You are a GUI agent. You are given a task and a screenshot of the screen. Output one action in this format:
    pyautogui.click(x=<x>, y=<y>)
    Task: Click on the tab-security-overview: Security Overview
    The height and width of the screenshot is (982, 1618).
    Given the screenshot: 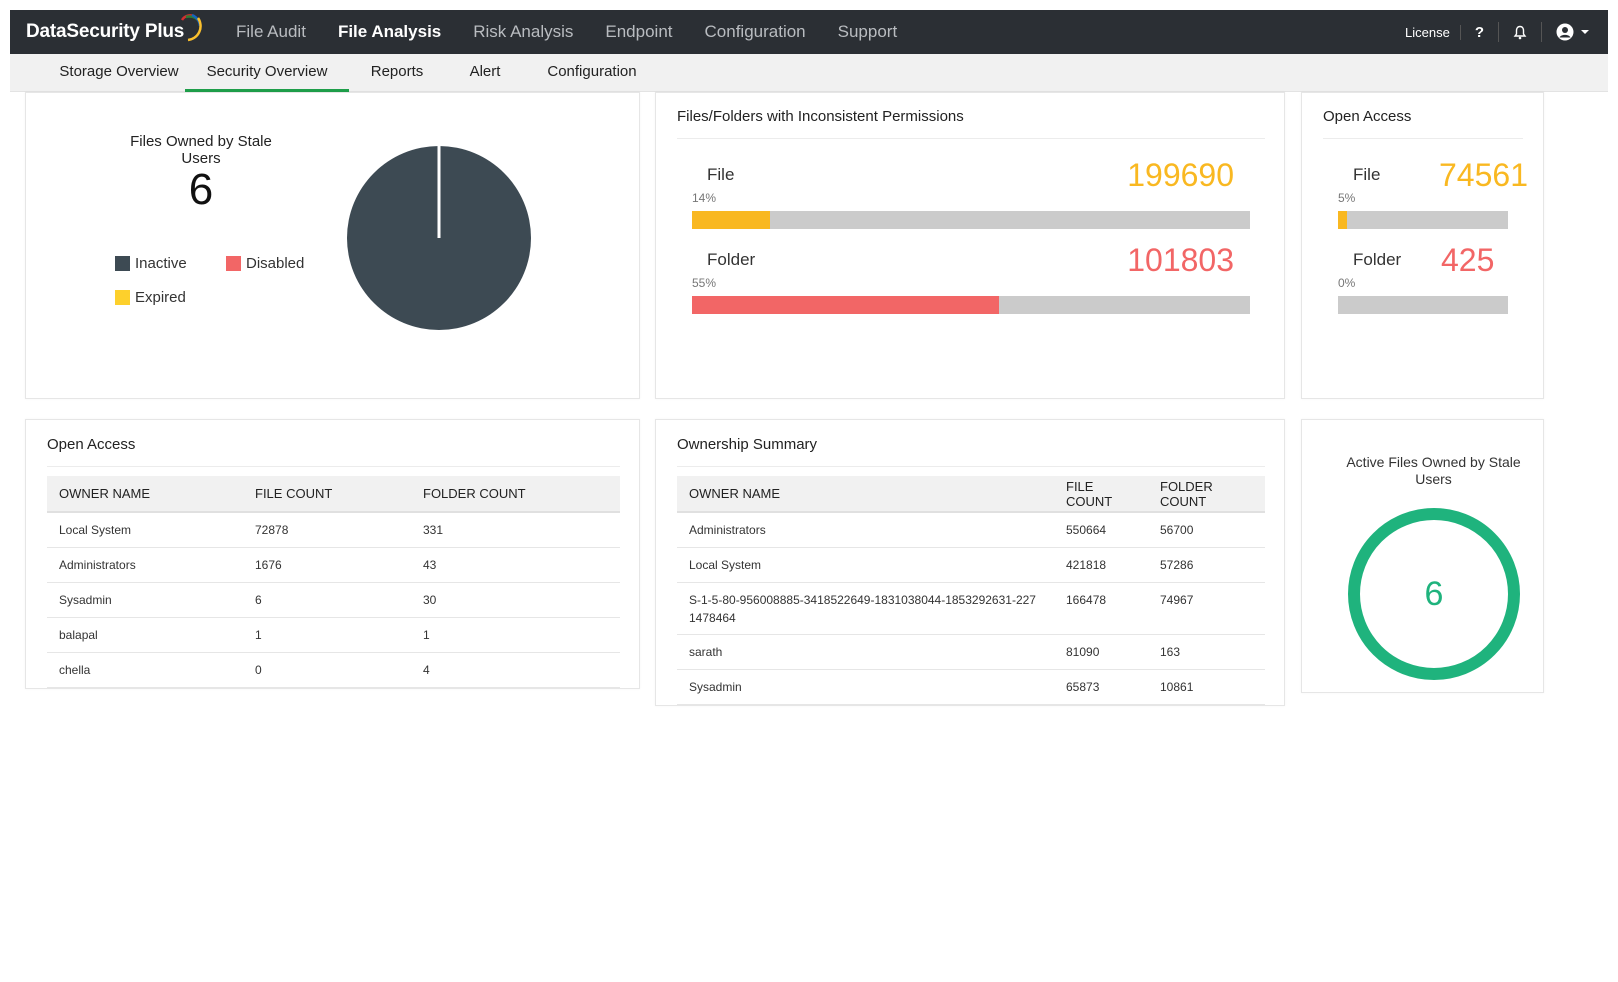 What is the action you would take?
    pyautogui.click(x=267, y=73)
    